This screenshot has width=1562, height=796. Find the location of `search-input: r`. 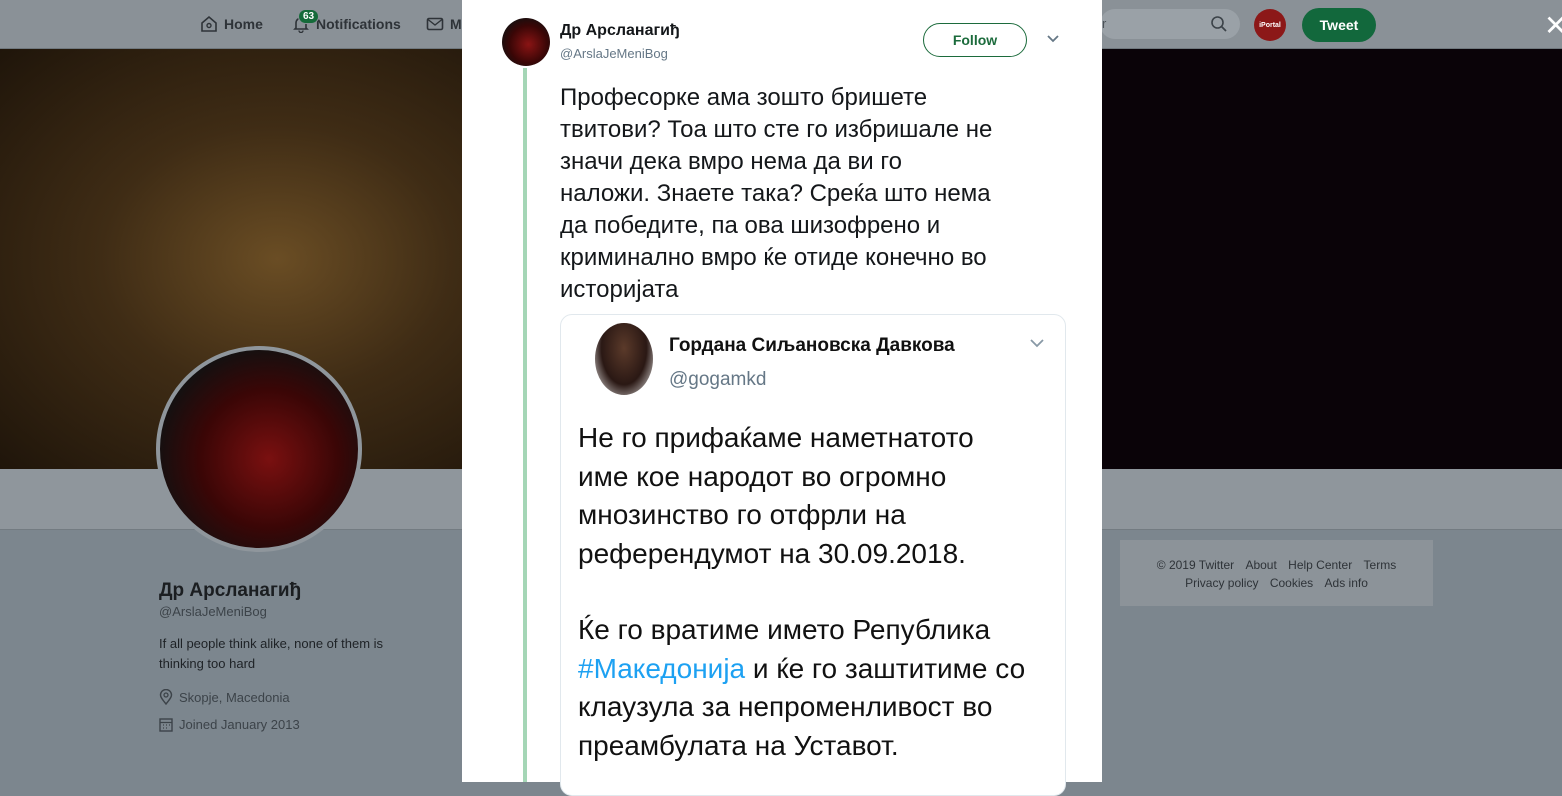

search-input: r is located at coordinates (1170, 24).